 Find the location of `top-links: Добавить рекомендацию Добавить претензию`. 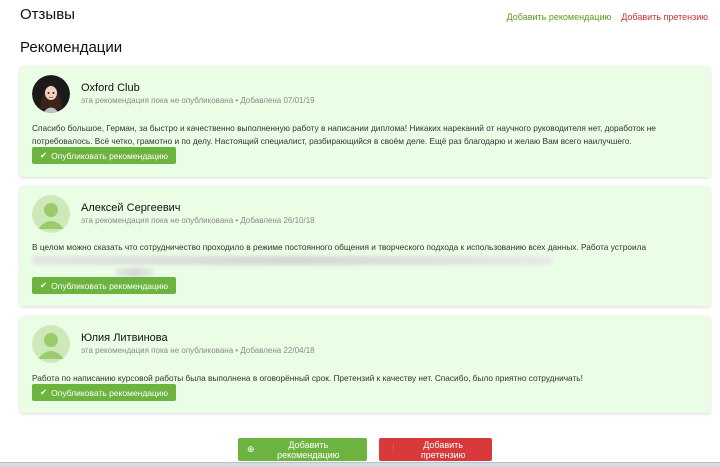

top-links: Добавить рекомендацию Добавить претензию is located at coordinates (607, 17).